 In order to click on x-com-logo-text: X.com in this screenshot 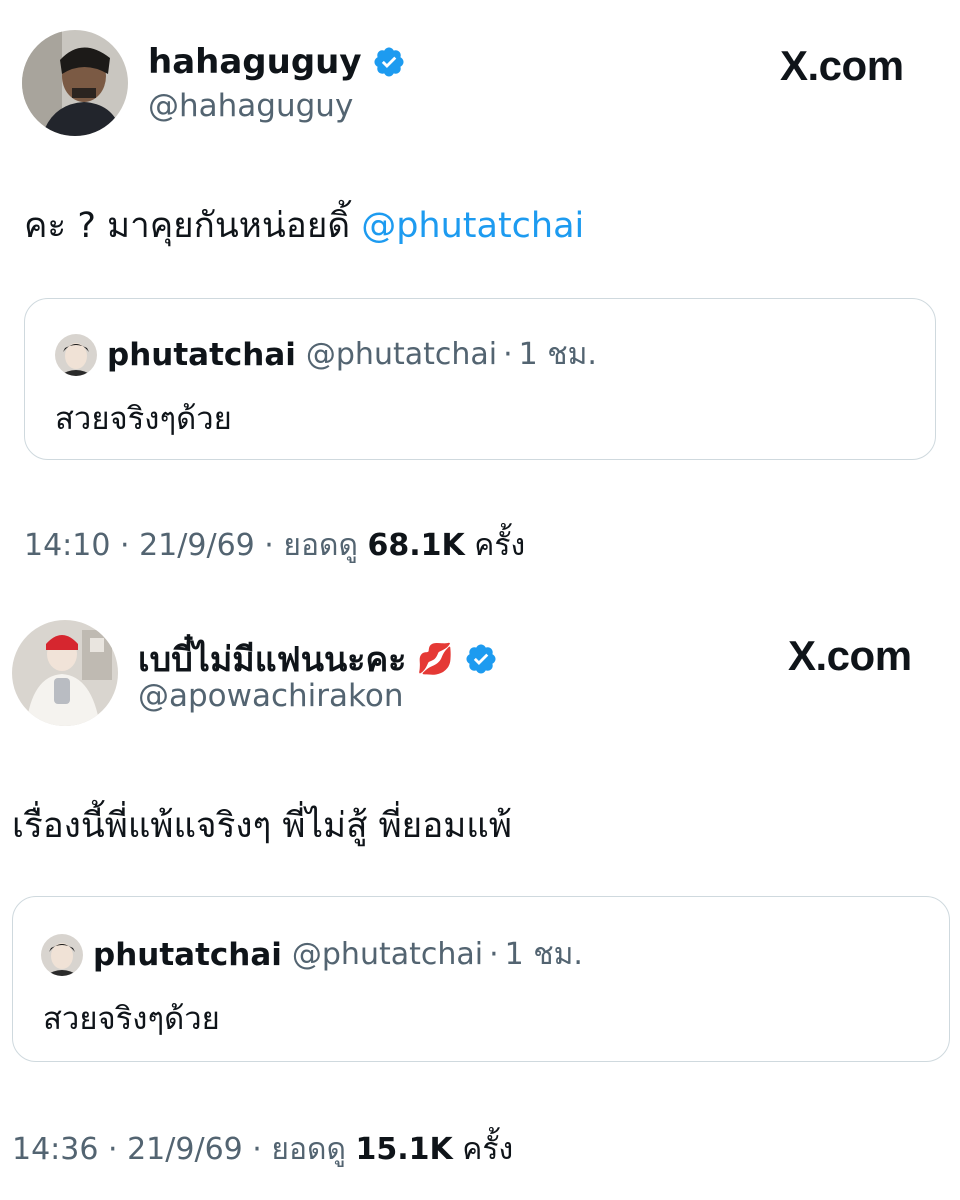, I will do `click(842, 65)`.